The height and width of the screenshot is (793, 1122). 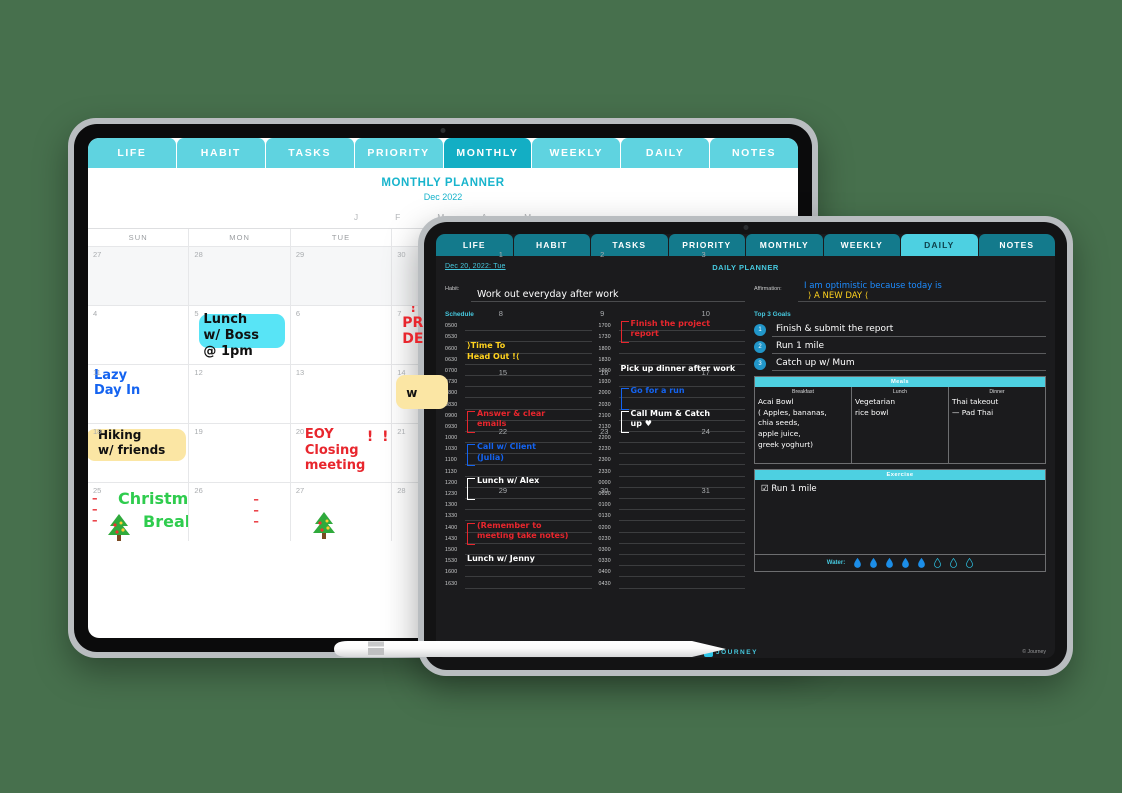 I want to click on schedule-entry-pm-3: Call Mum & Catch up ♥, so click(x=671, y=419).